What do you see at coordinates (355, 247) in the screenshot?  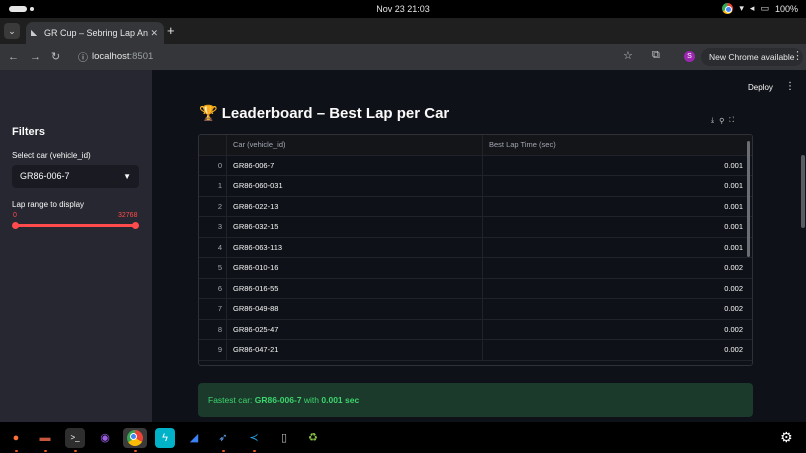 I see `car-cell: GR86-063-113` at bounding box center [355, 247].